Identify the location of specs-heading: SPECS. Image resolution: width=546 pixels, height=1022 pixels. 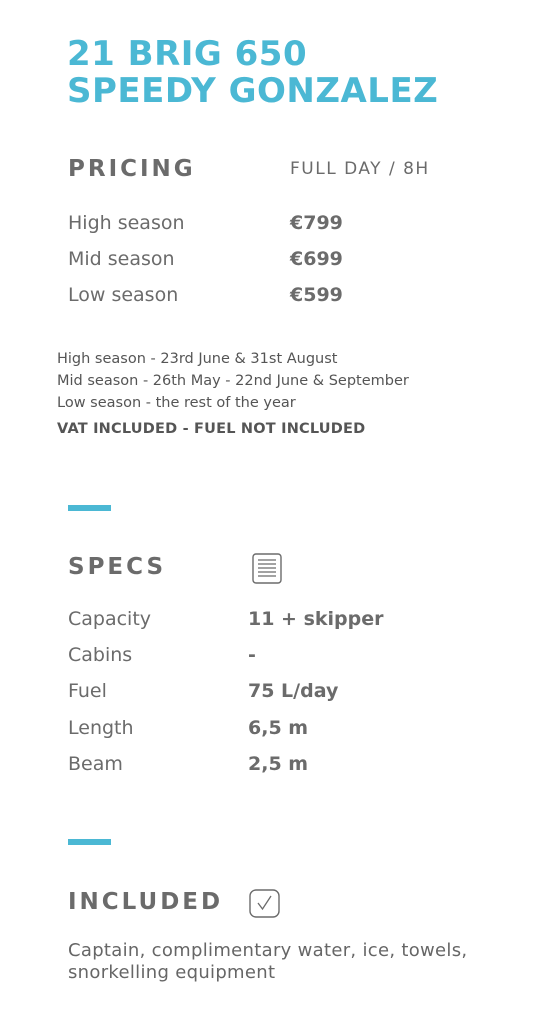
(117, 567).